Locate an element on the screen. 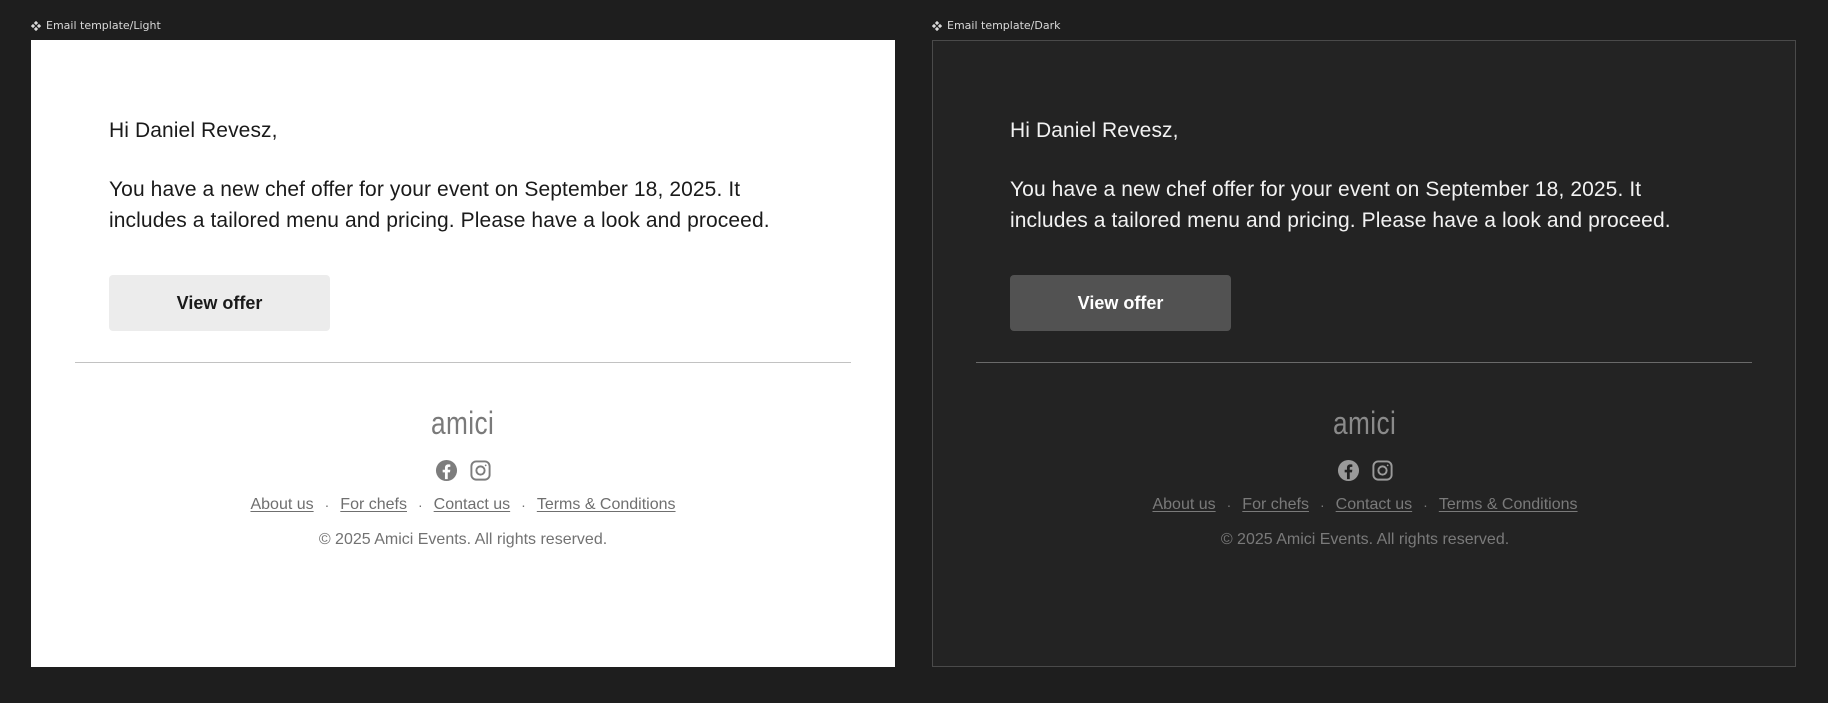  frame-label-text: Email template/Dark is located at coordinates (1004, 25).